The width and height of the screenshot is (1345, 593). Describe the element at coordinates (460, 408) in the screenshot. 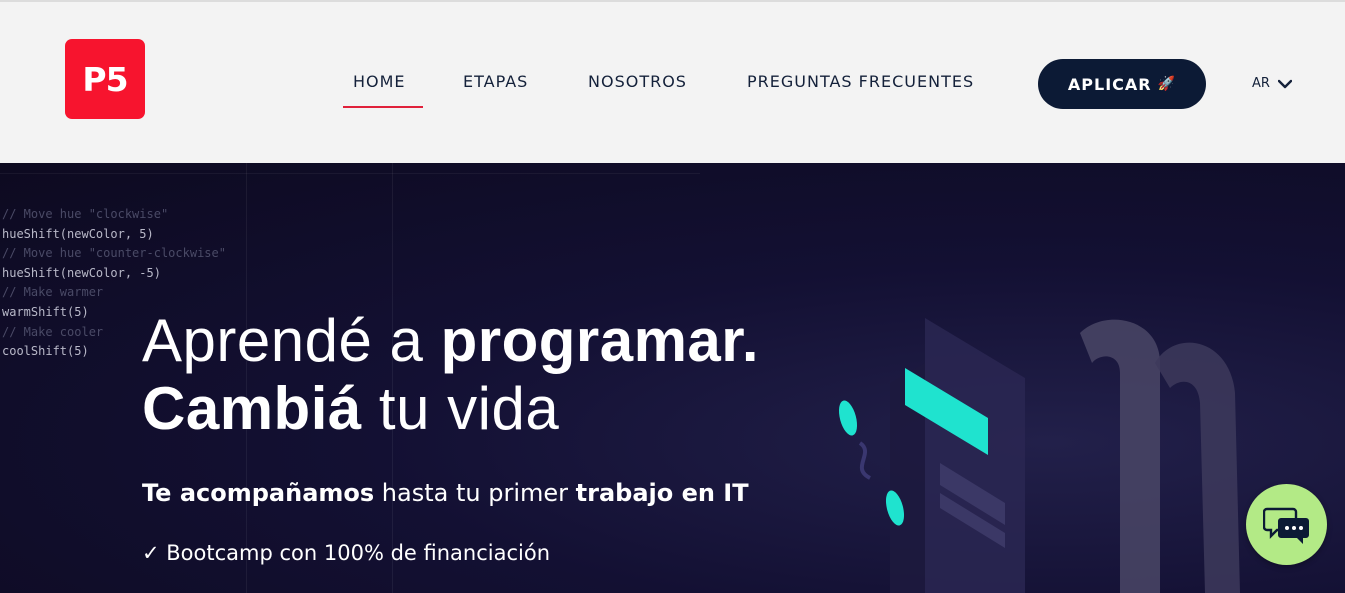

I see `headline-regular-text: tu vida` at that location.